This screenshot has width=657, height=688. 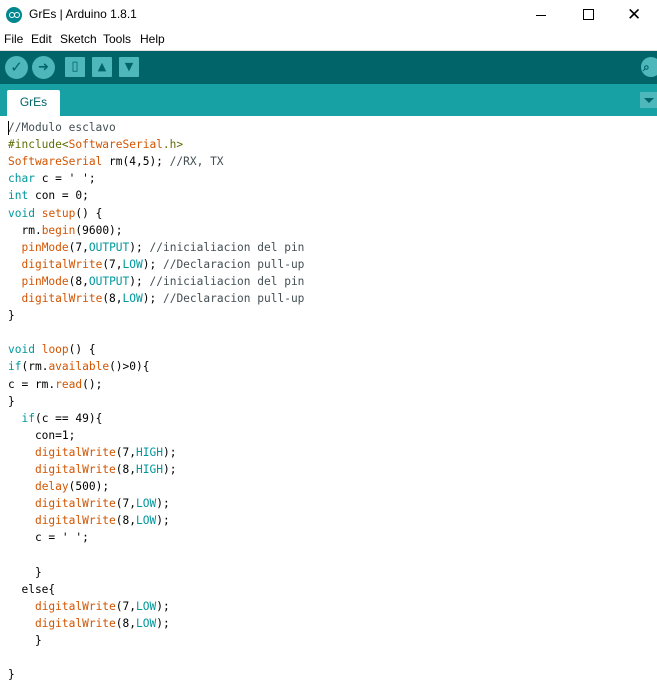 I want to click on code-token: pinMode, so click(x=45, y=281).